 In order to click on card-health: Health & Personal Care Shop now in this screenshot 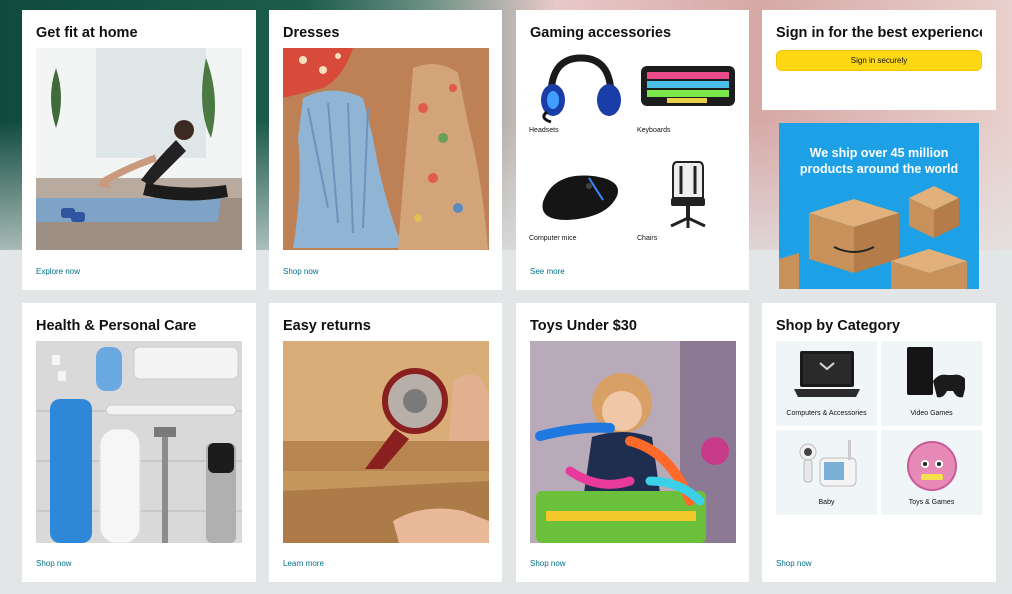, I will do `click(139, 442)`.